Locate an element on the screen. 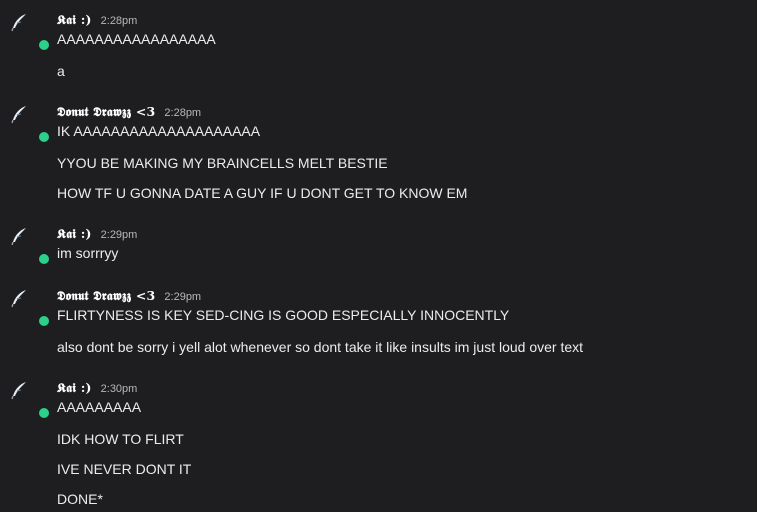  message-text: im sorrryy is located at coordinates (88, 253).